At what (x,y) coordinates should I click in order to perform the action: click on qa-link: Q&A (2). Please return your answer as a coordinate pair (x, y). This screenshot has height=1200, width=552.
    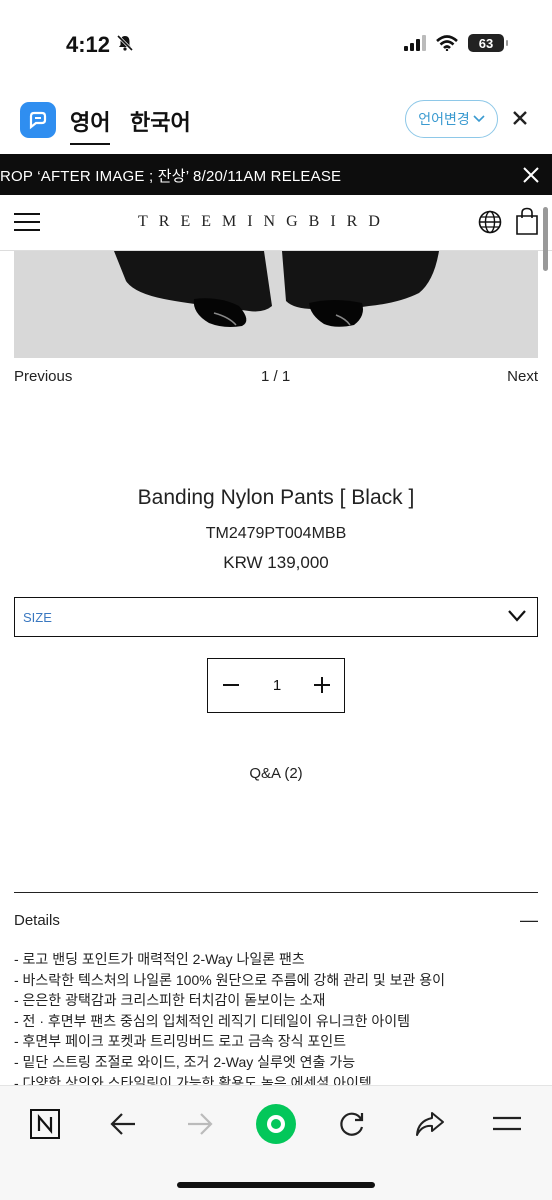
    Looking at the image, I should click on (276, 773).